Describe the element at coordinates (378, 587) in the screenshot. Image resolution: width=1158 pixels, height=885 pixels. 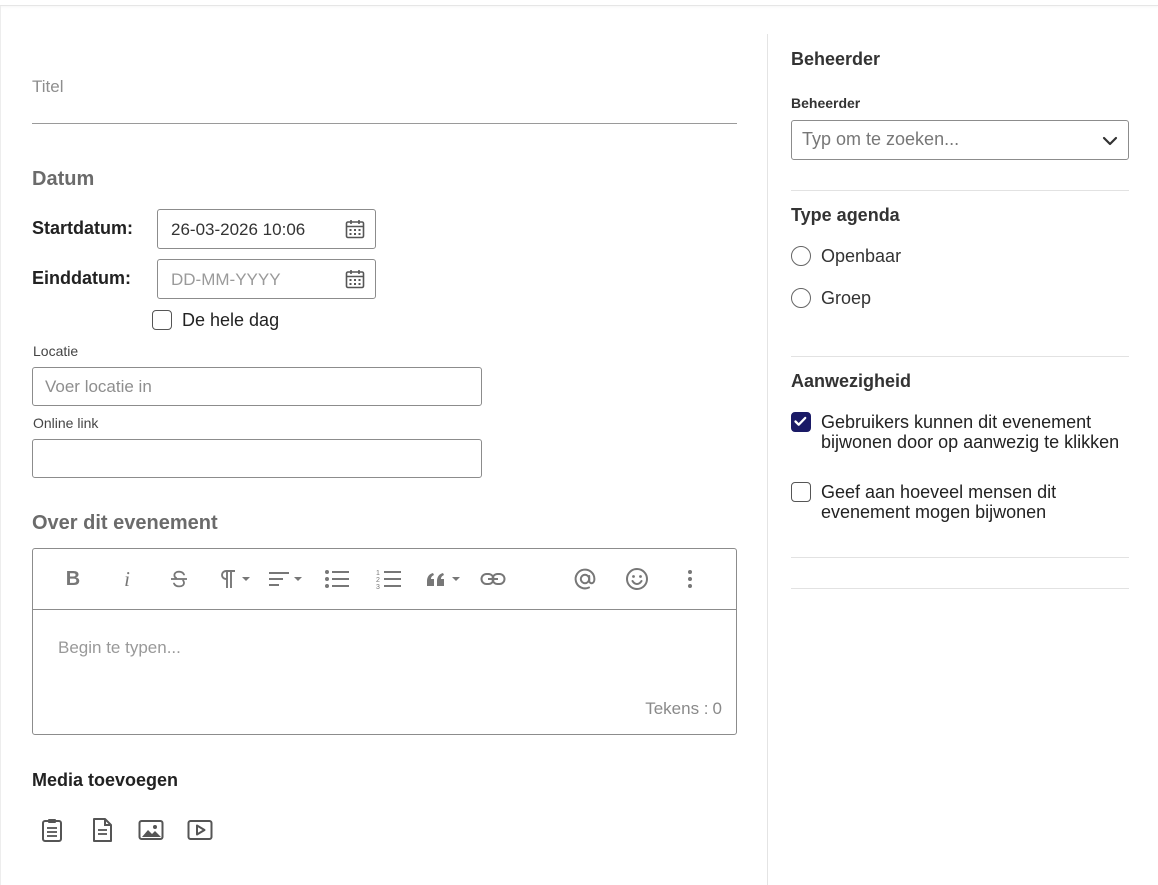
I see `svg-text: 3` at that location.